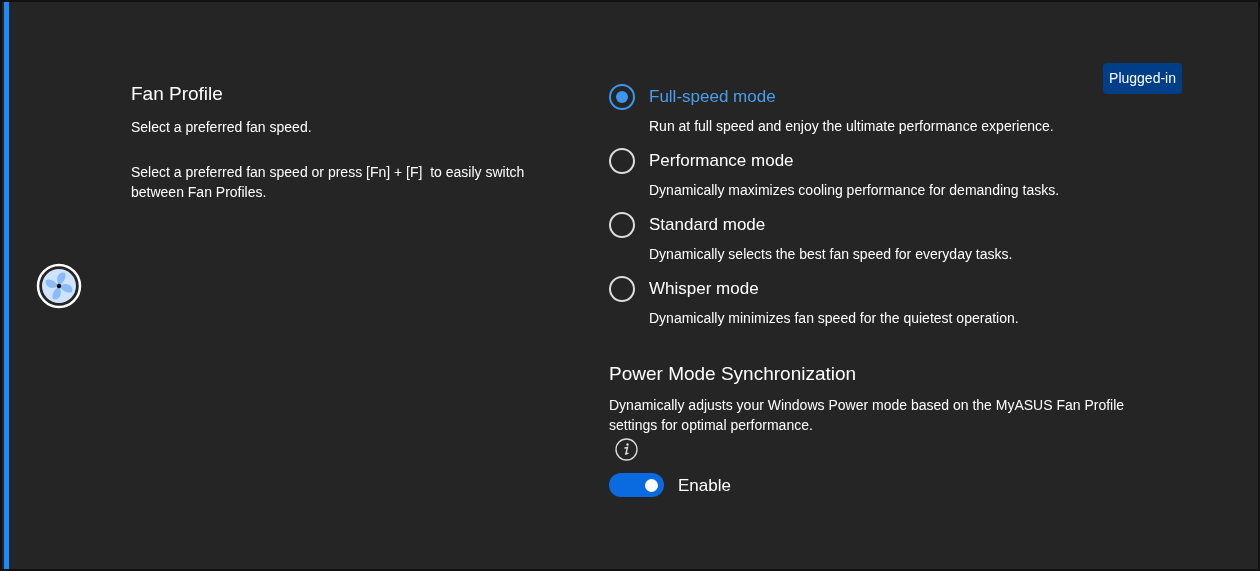 Image resolution: width=1260 pixels, height=571 pixels. Describe the element at coordinates (852, 126) in the screenshot. I see `option-description: Run at full speed and enjoy the ultimate performance experience.` at that location.